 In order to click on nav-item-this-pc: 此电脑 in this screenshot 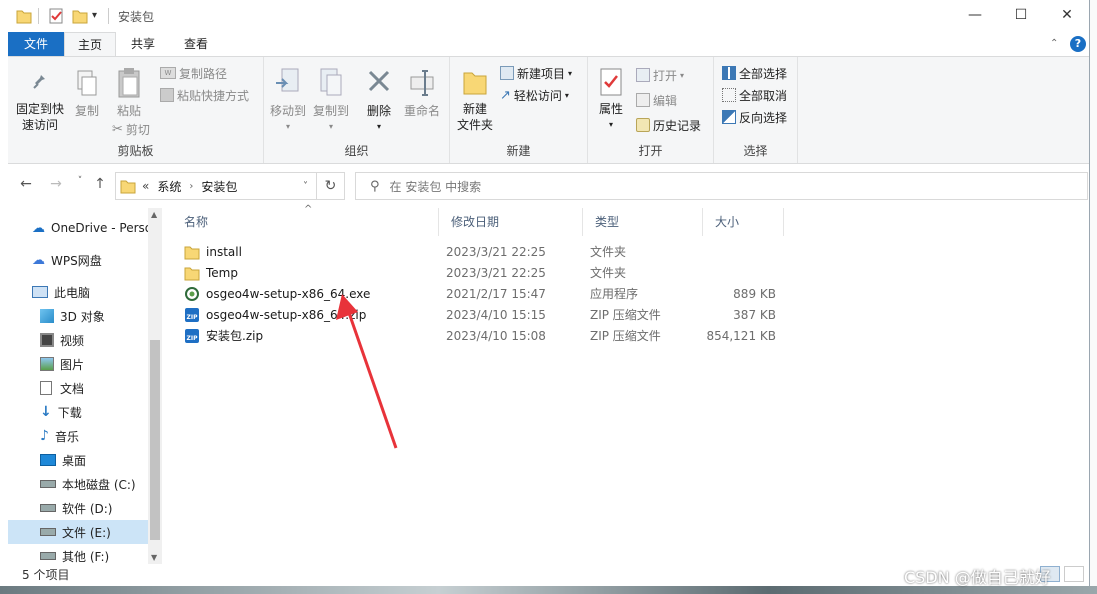, I will do `click(78, 292)`.